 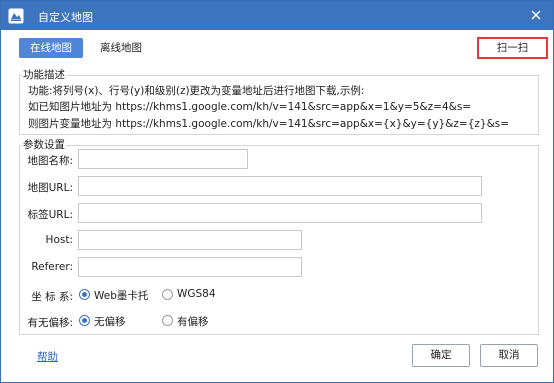 What do you see at coordinates (16, 16) in the screenshot?
I see `map-app-icon` at bounding box center [16, 16].